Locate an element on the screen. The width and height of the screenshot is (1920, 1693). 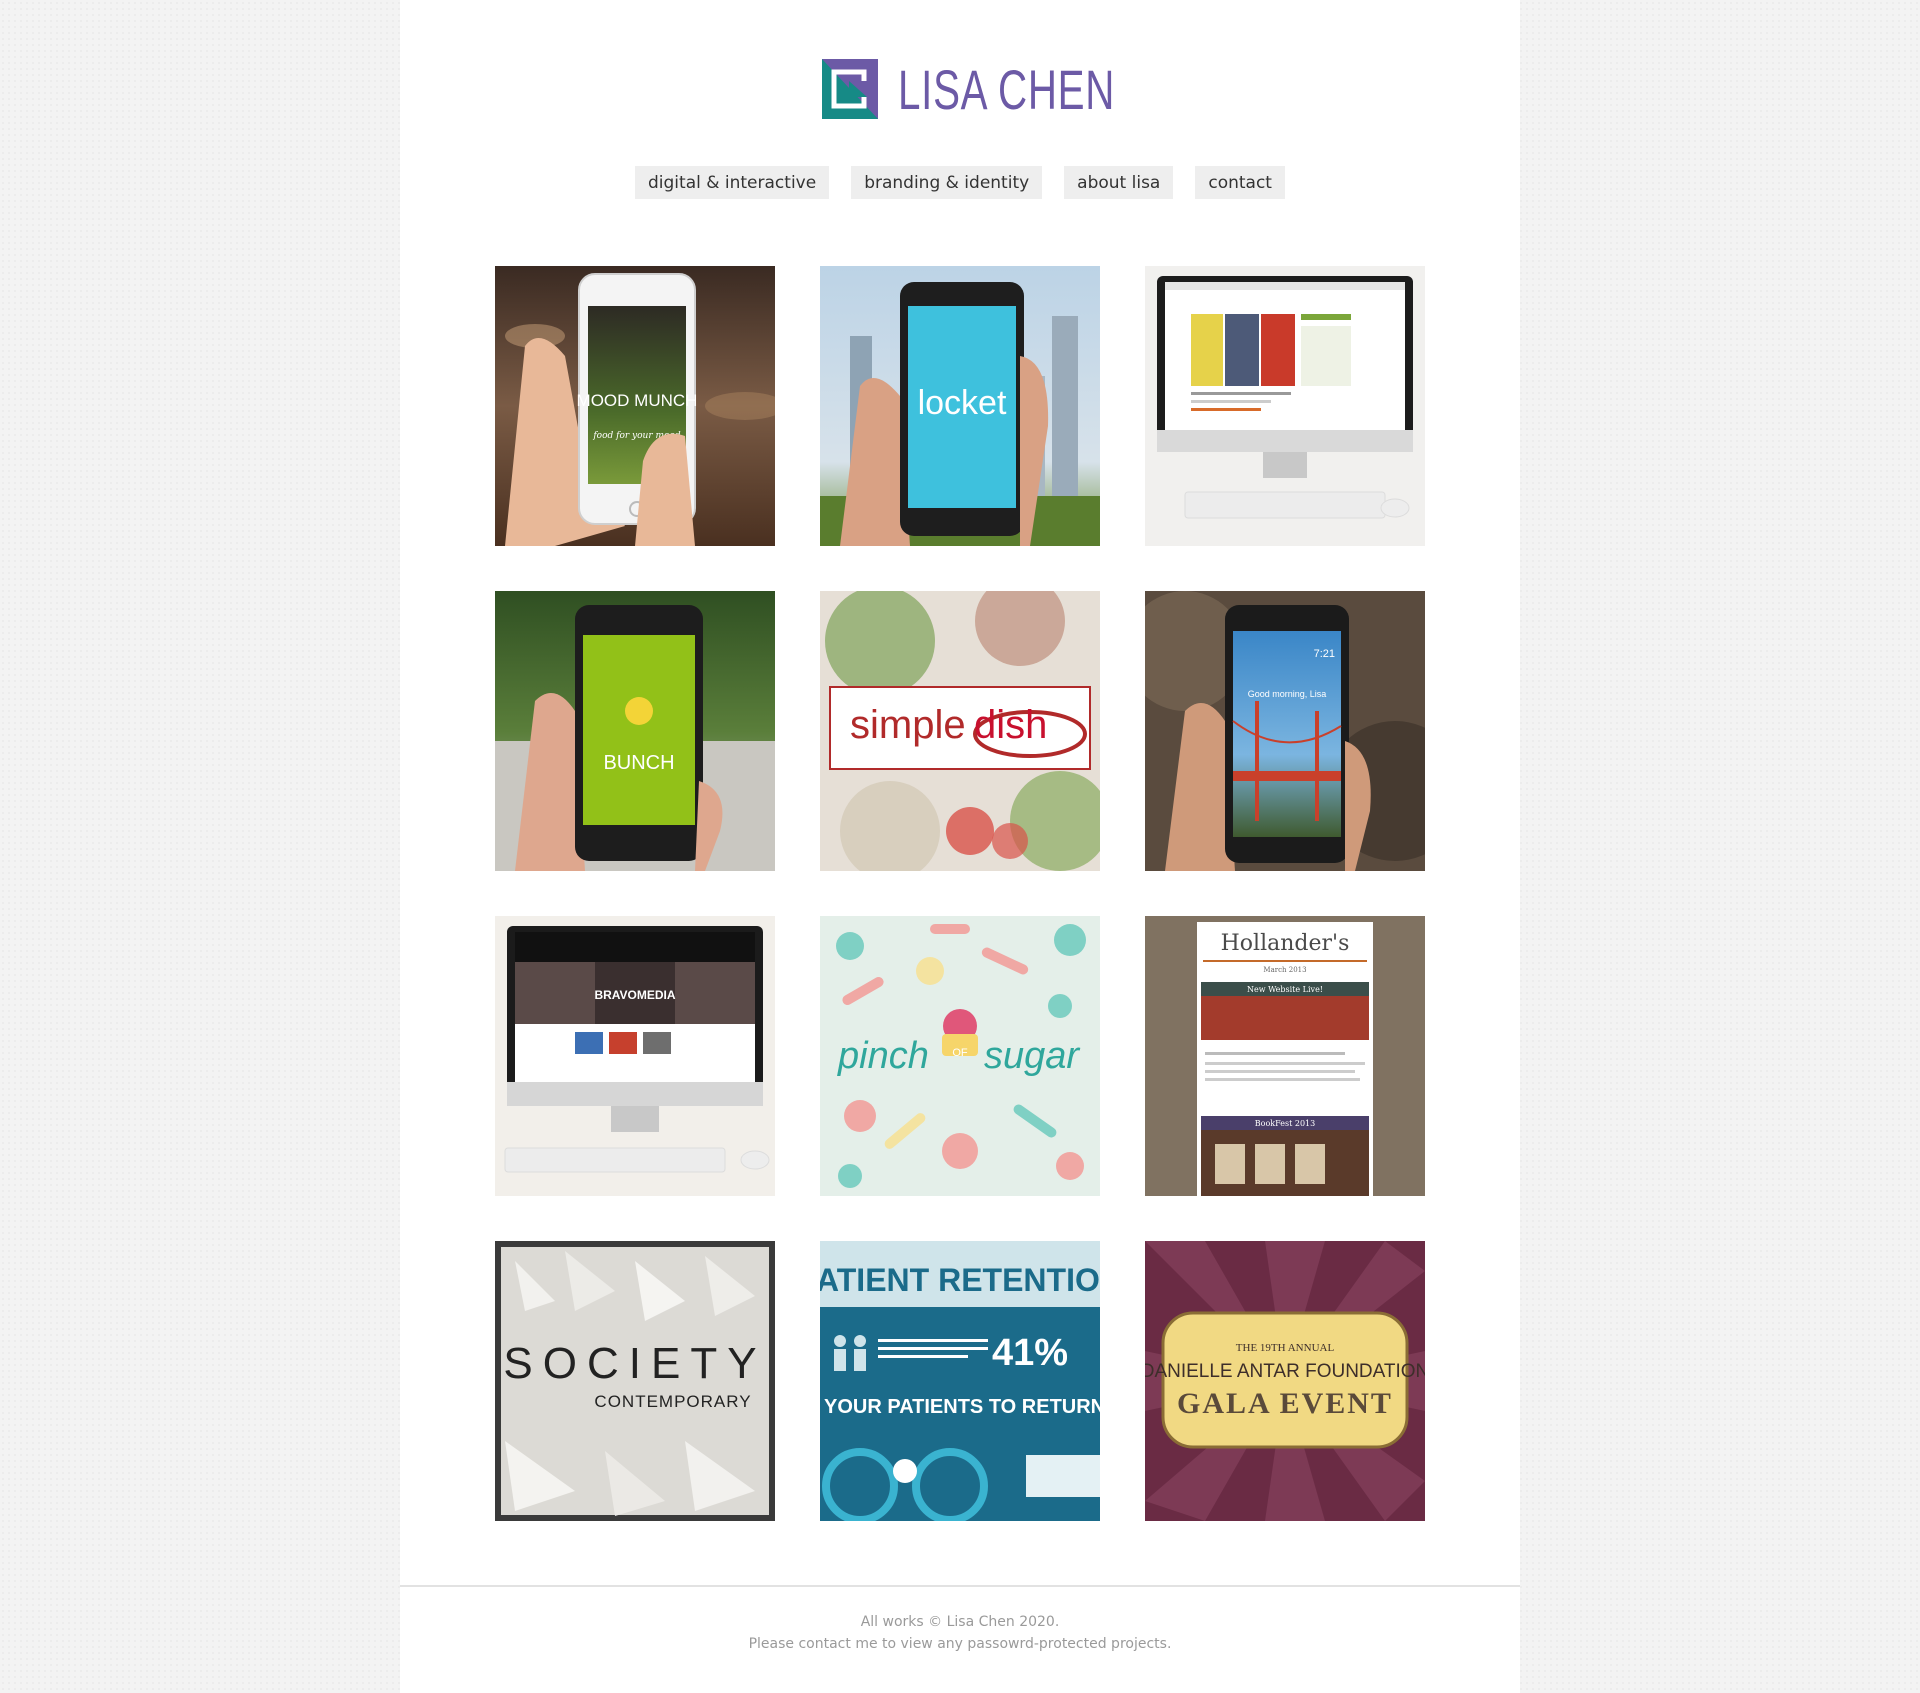
patient-retention-stat: 41% is located at coordinates (1030, 1353).